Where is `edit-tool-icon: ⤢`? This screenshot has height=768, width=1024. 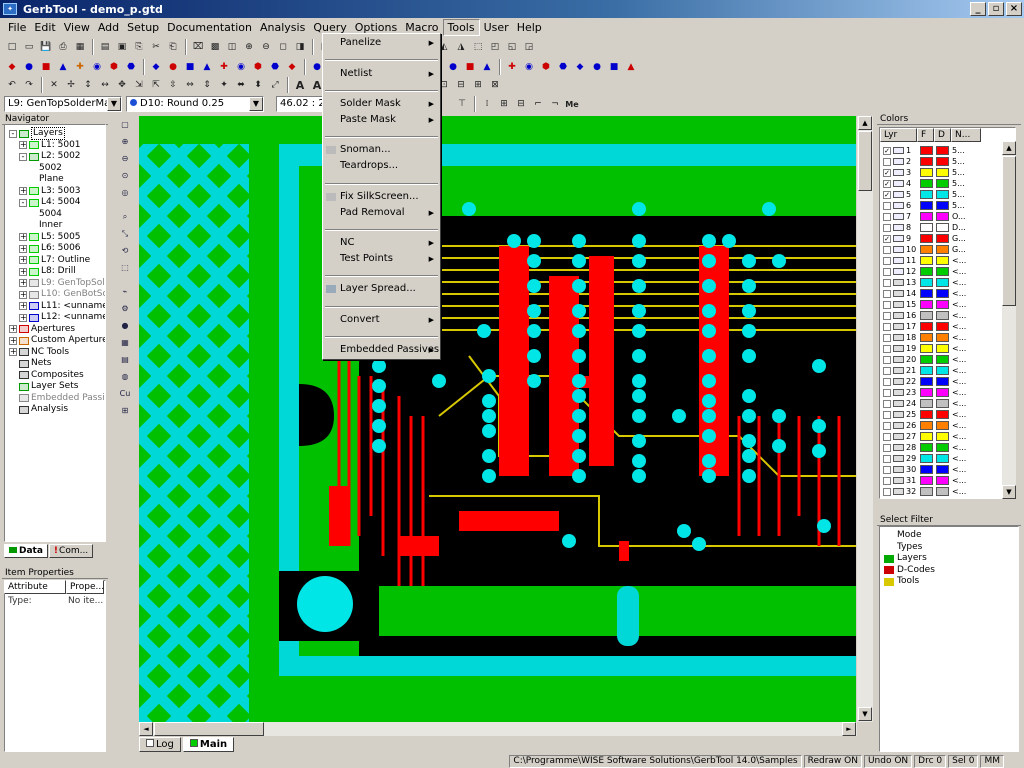 edit-tool-icon: ⤢ is located at coordinates (275, 85).